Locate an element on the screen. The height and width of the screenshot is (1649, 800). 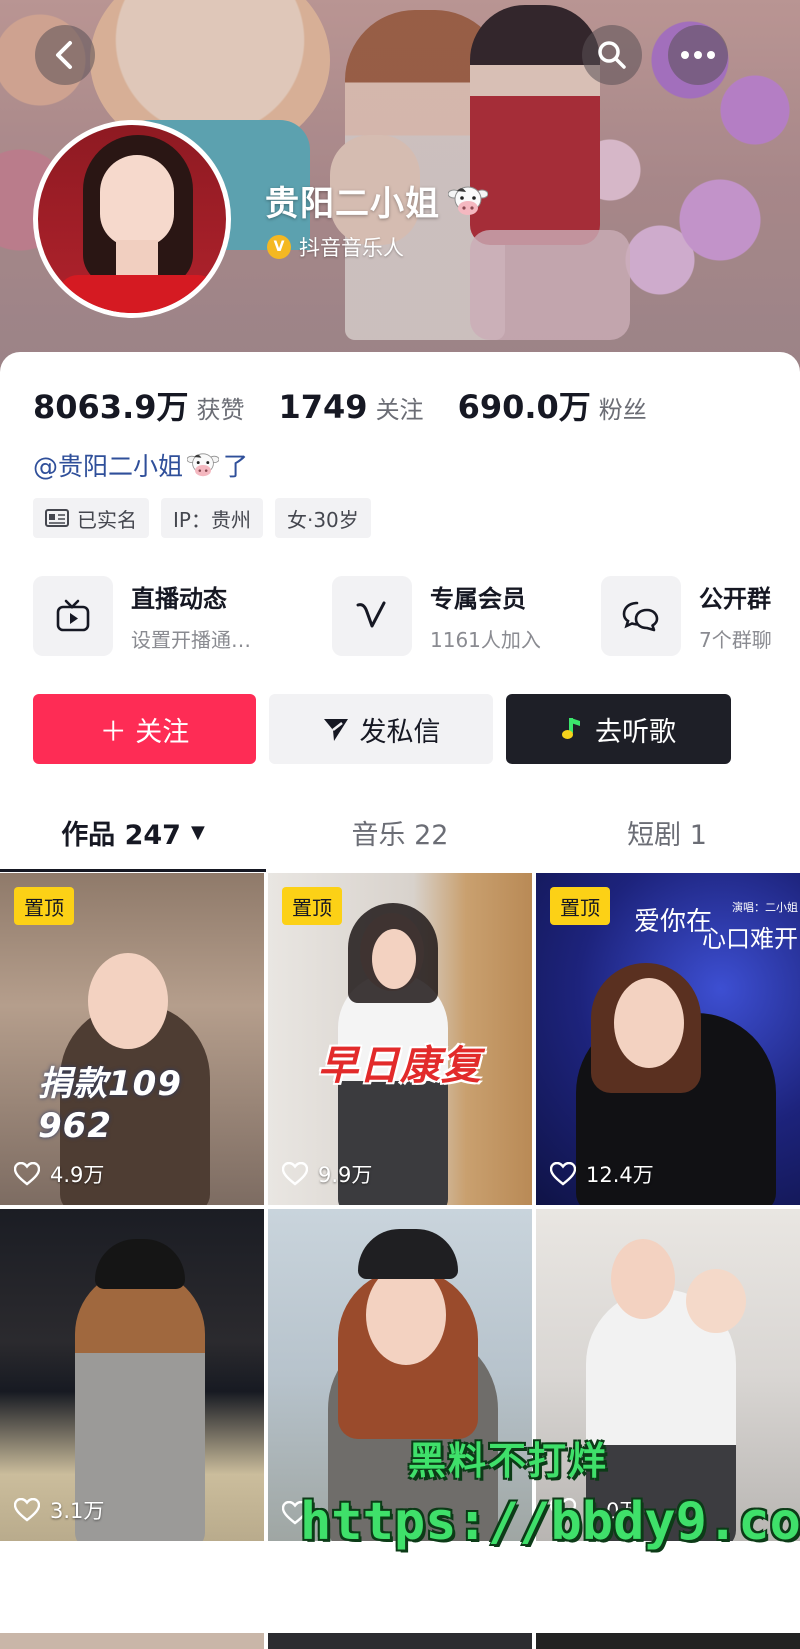
tag-ip-location: IP：贵州 is located at coordinates (212, 518).